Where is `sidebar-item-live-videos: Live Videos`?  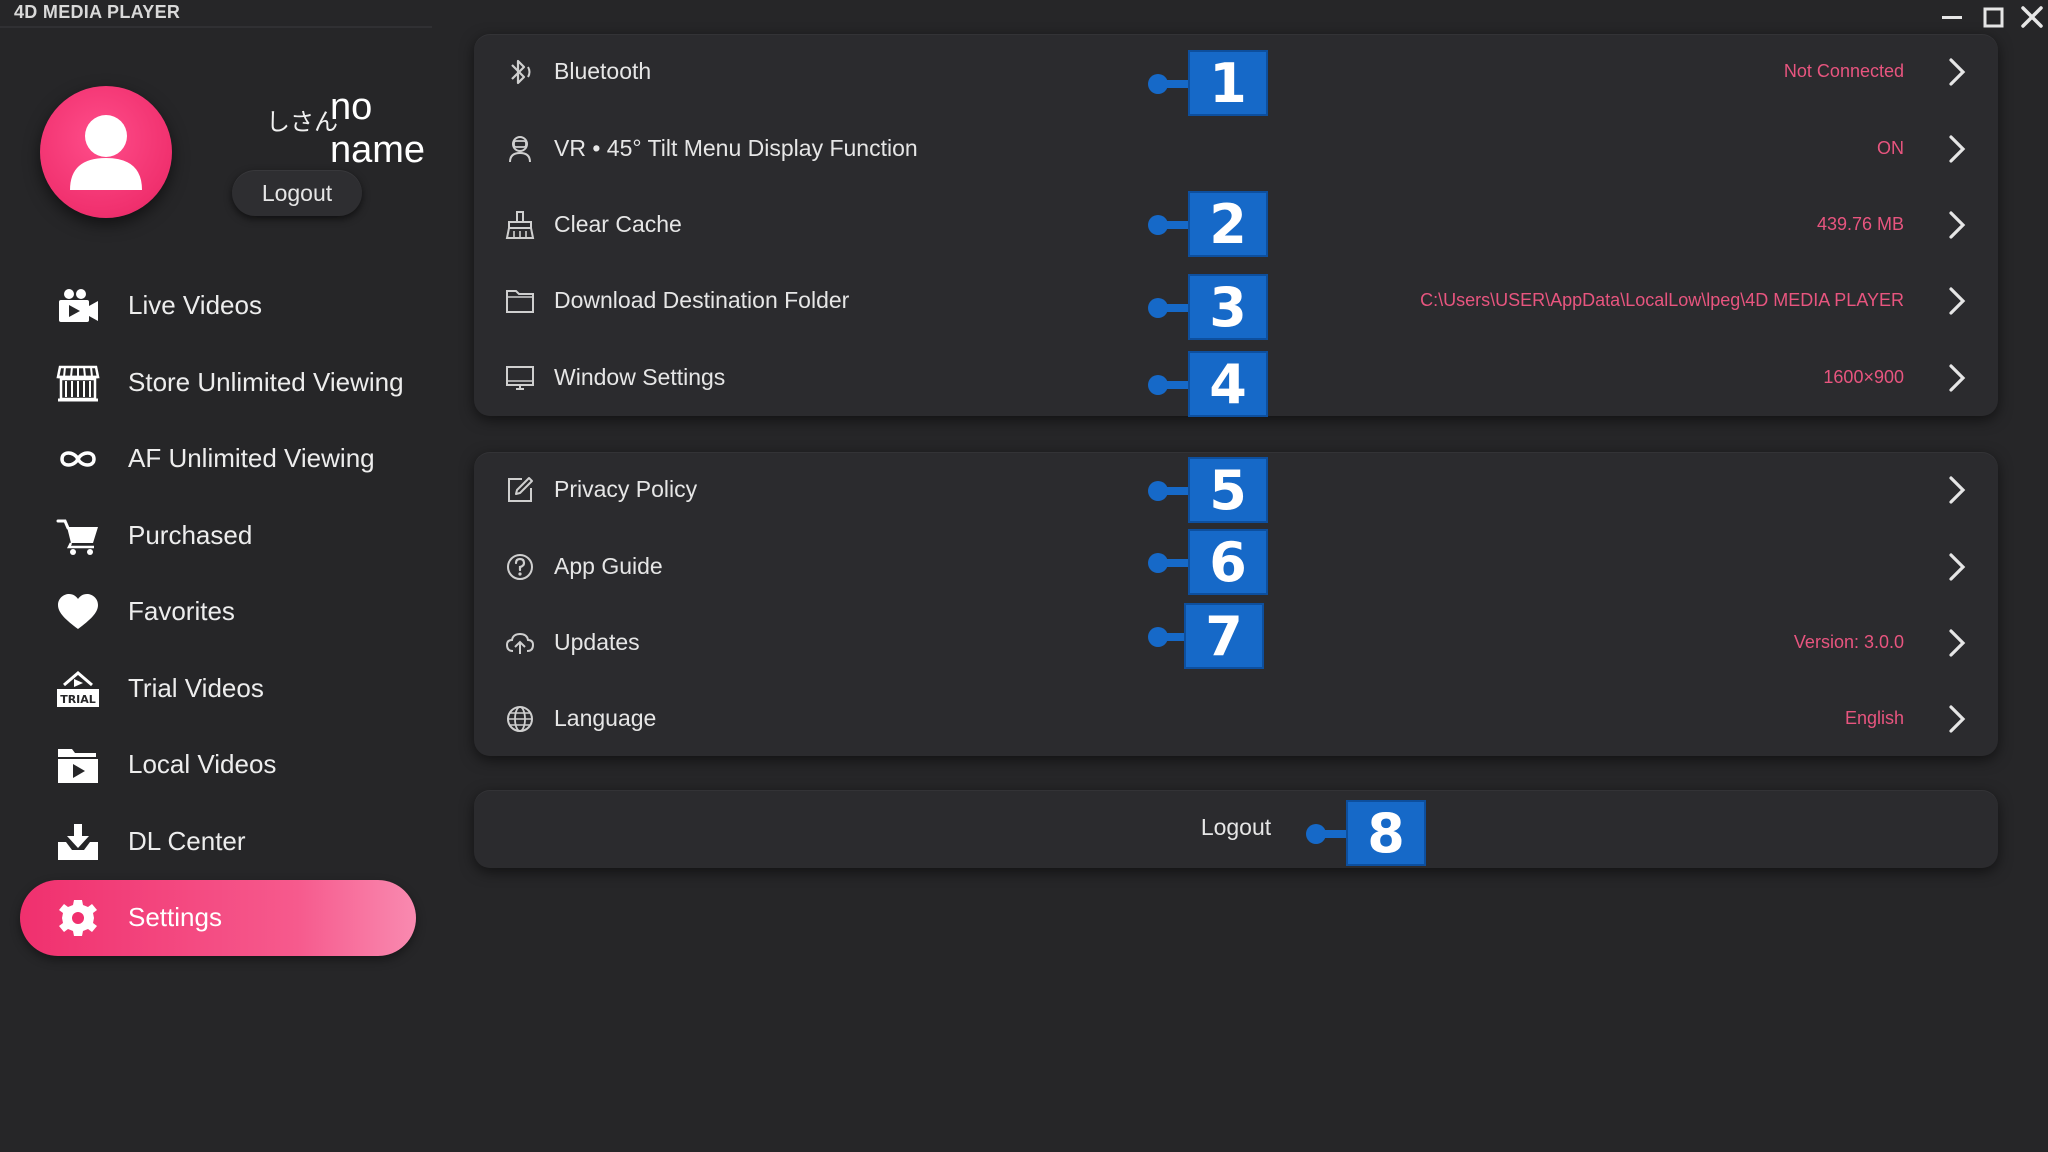
sidebar-item-live-videos: Live Videos is located at coordinates (218, 306).